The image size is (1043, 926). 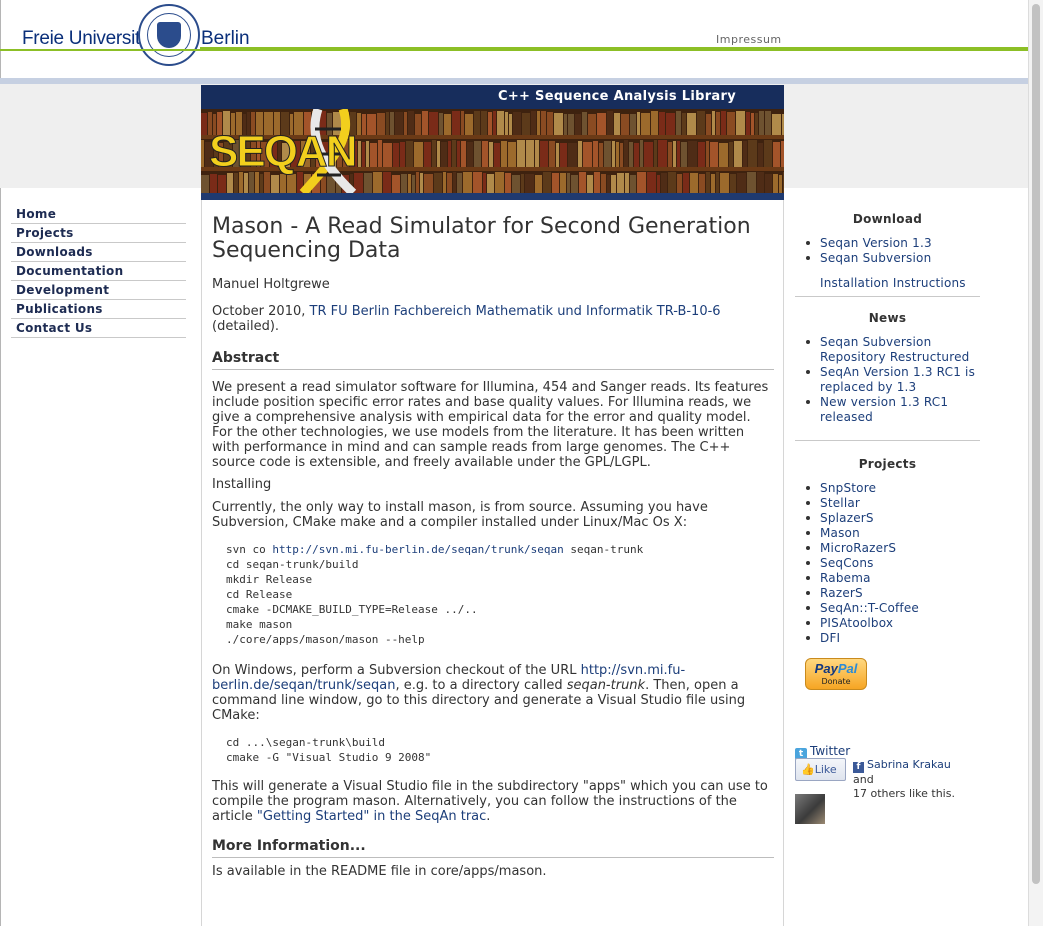 What do you see at coordinates (371, 816) in the screenshot?
I see `getting-started-link: "Getting Started" in the SeqAn trac` at bounding box center [371, 816].